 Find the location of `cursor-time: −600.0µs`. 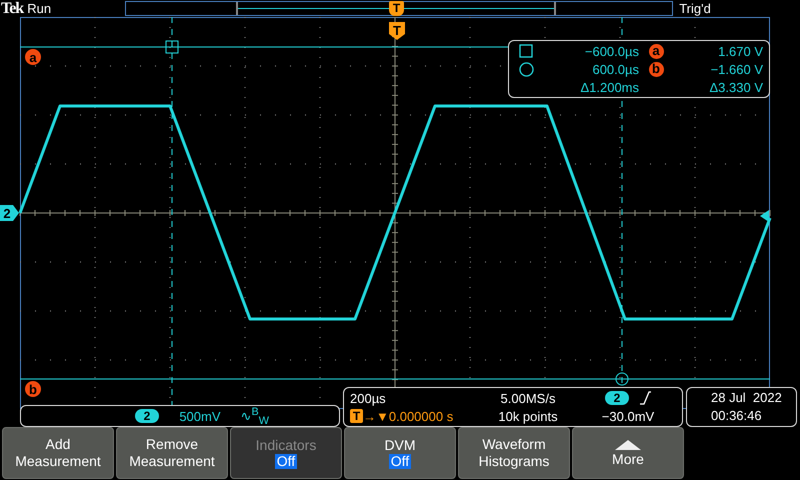

cursor-time: −600.0µs is located at coordinates (611, 51).